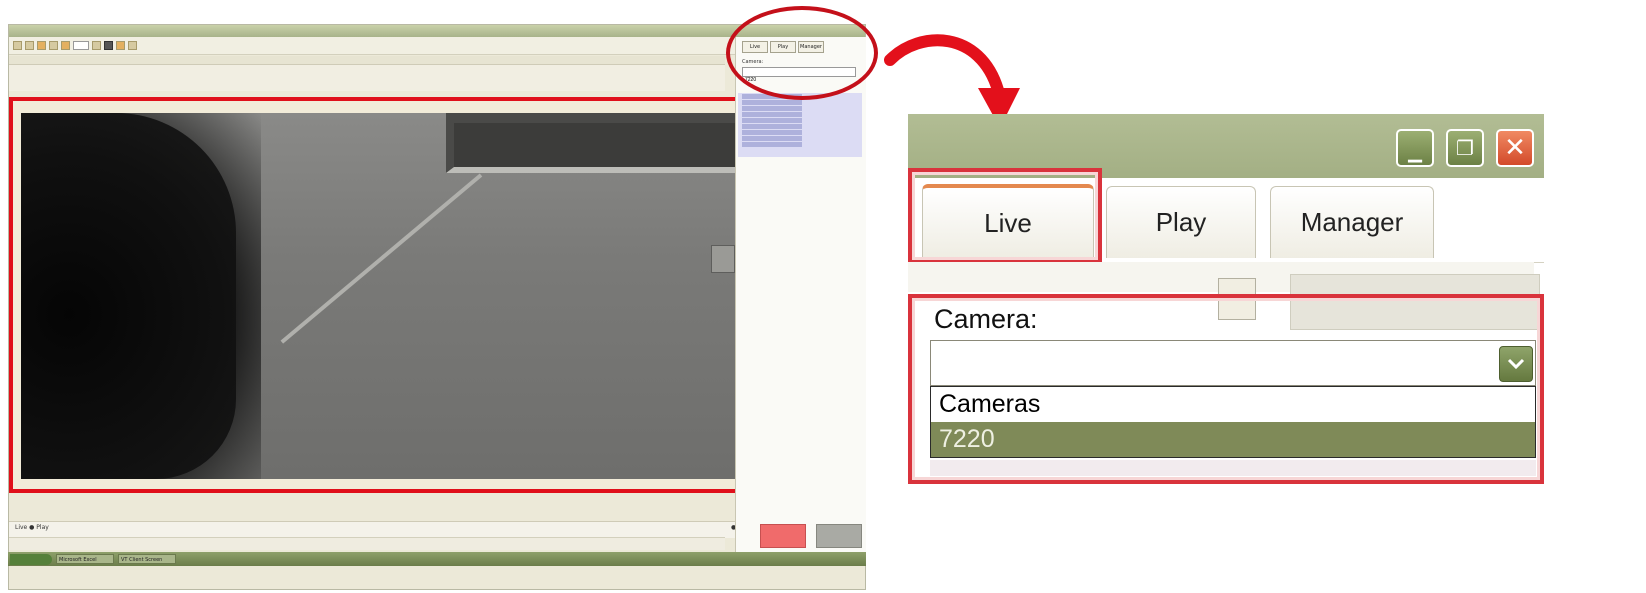 The height and width of the screenshot is (593, 1646). I want to click on status-line, so click(367, 543).